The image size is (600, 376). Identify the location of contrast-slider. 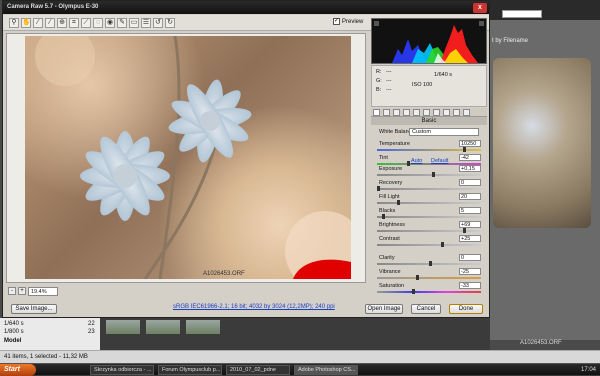
(429, 244).